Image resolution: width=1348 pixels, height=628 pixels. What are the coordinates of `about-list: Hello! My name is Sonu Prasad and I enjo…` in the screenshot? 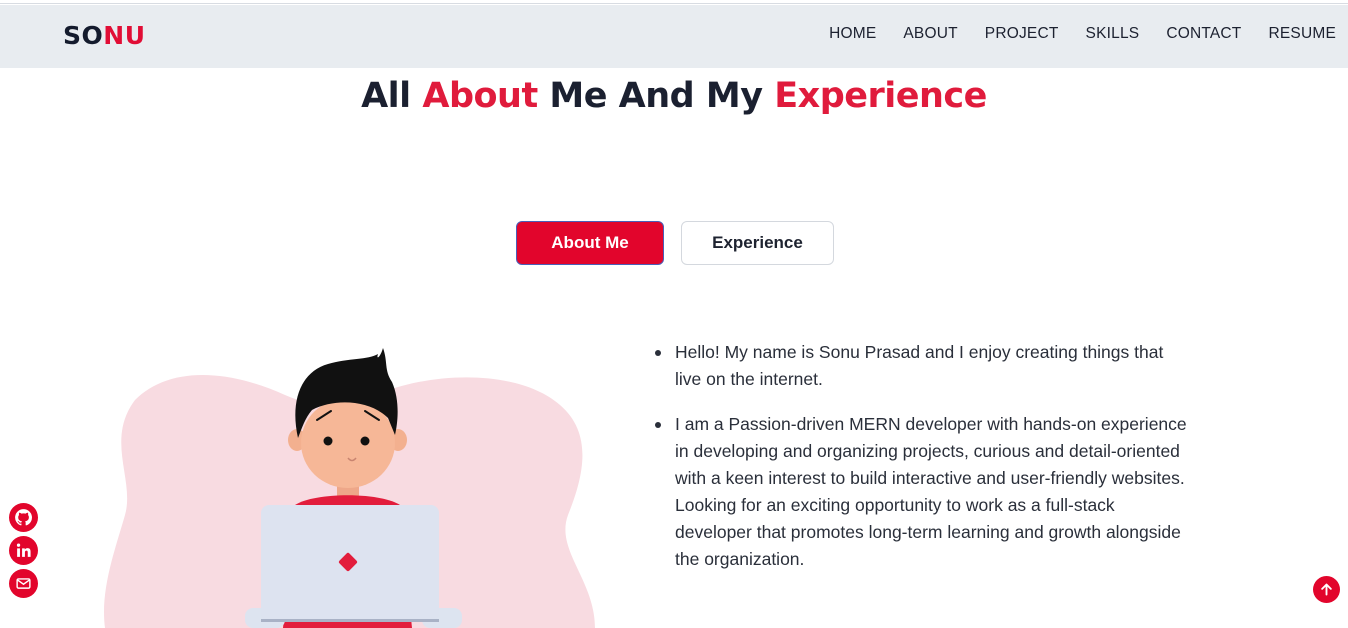 It's located at (923, 456).